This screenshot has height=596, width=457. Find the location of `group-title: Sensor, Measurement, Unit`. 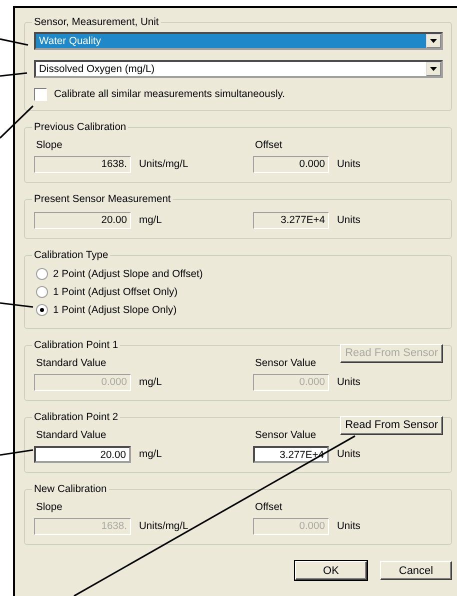

group-title: Sensor, Measurement, Unit is located at coordinates (96, 22).